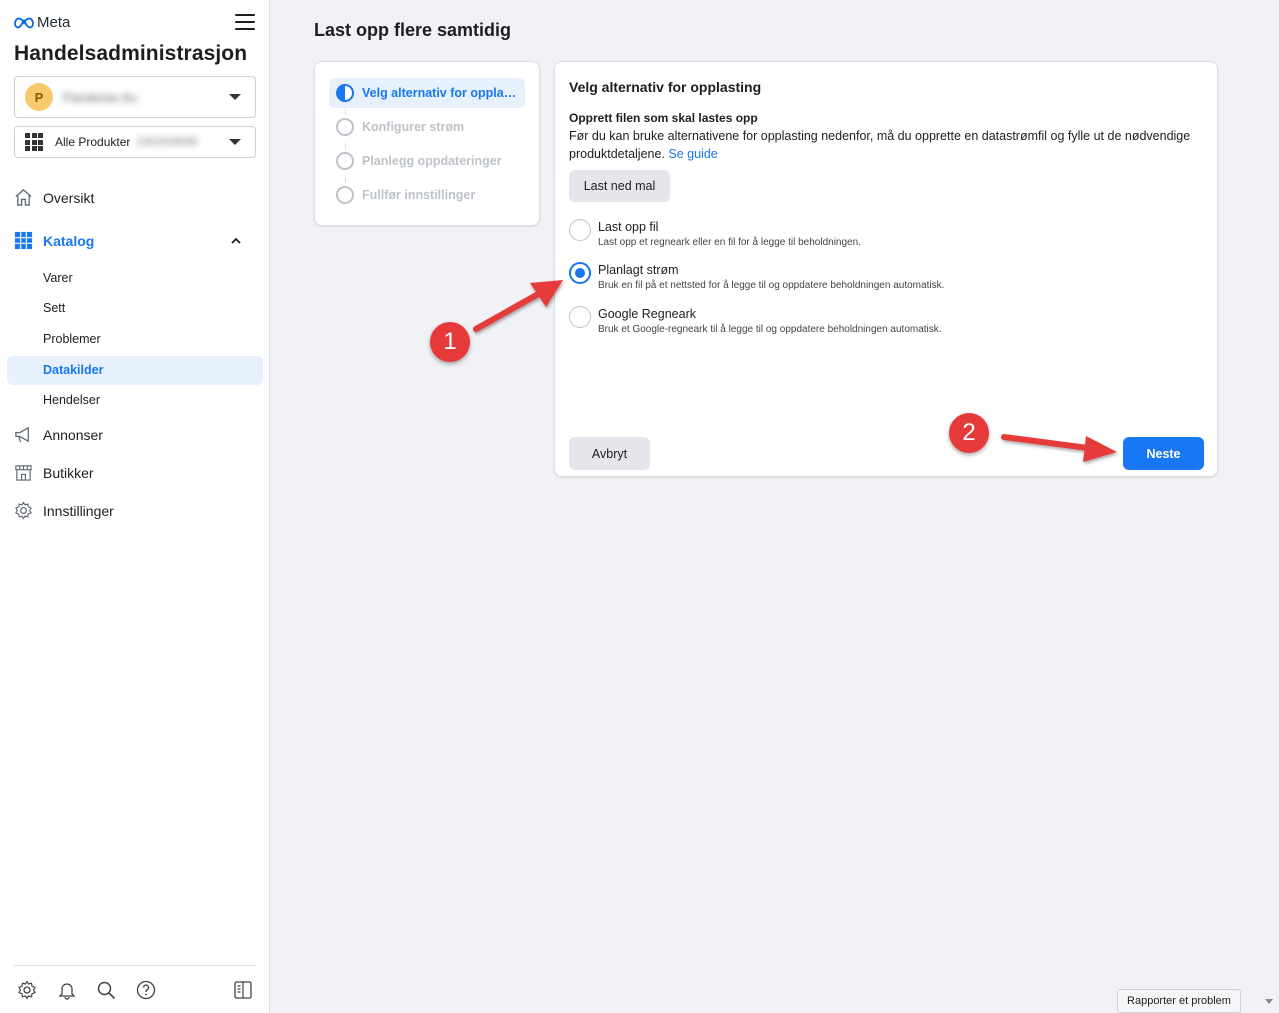 Image resolution: width=1279 pixels, height=1013 pixels. Describe the element at coordinates (450, 342) in the screenshot. I see `annotation-badge-1: 1` at that location.